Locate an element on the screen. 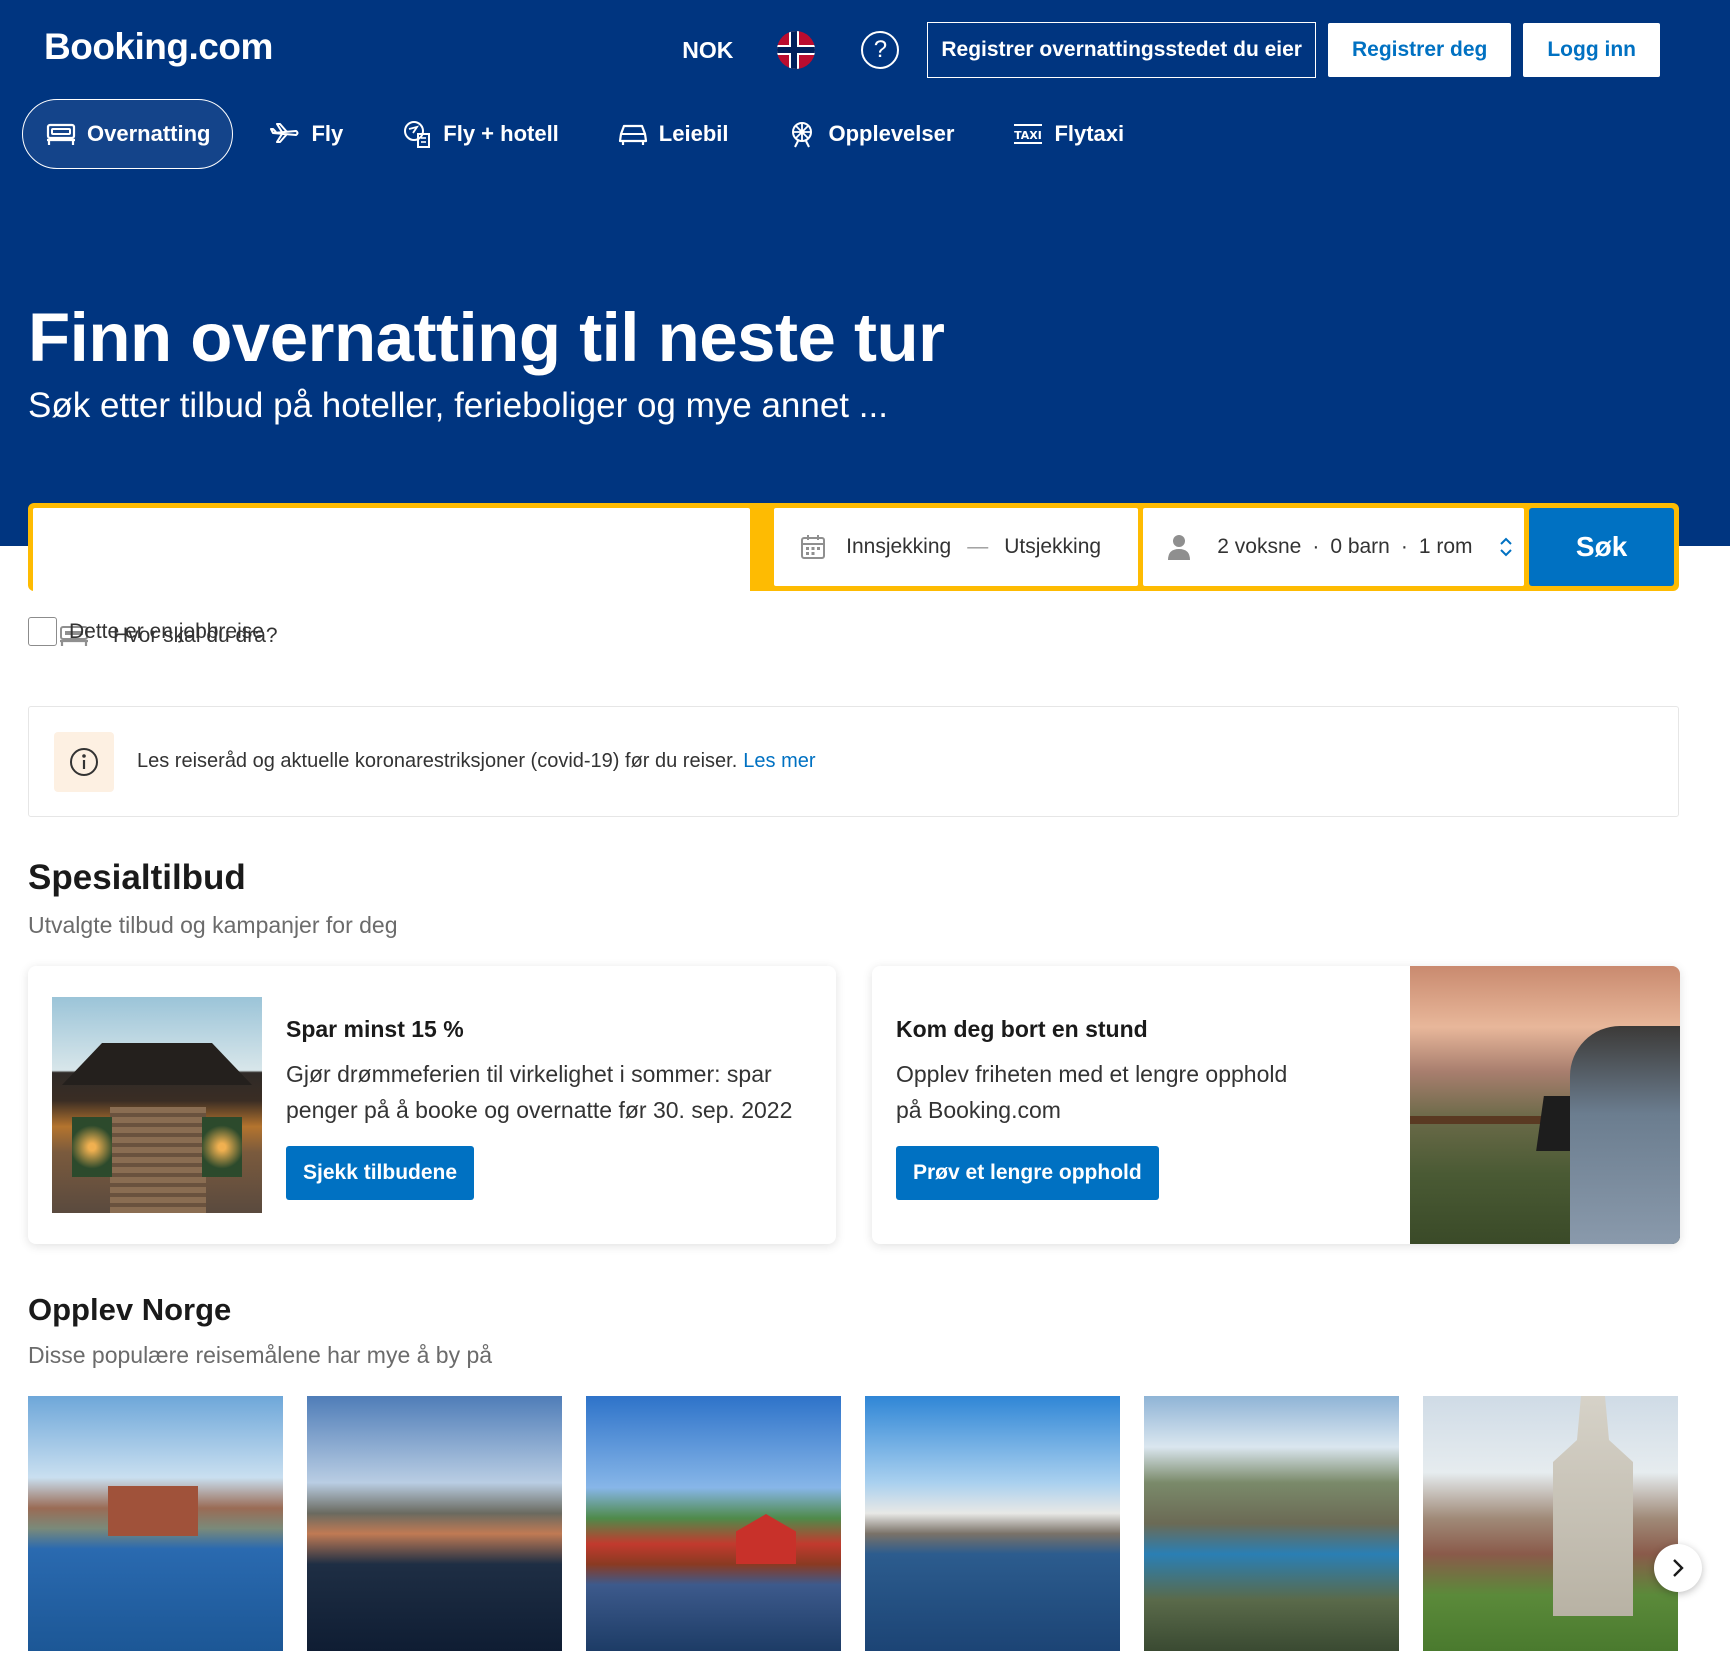  destination-image-bergen is located at coordinates (434, 1523).